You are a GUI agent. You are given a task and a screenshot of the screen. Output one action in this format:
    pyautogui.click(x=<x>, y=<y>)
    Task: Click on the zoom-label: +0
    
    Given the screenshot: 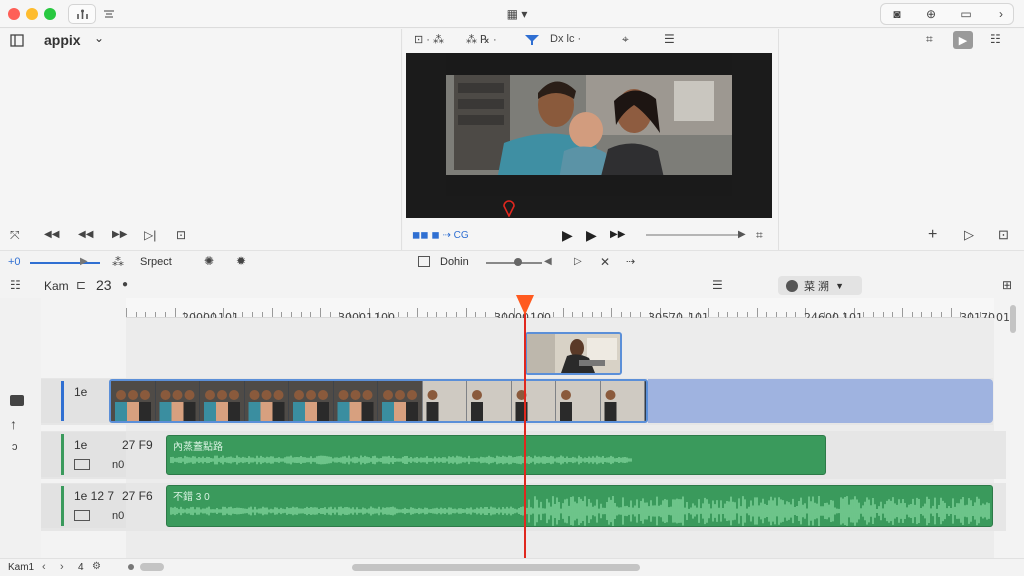 What is the action you would take?
    pyautogui.click(x=14, y=262)
    